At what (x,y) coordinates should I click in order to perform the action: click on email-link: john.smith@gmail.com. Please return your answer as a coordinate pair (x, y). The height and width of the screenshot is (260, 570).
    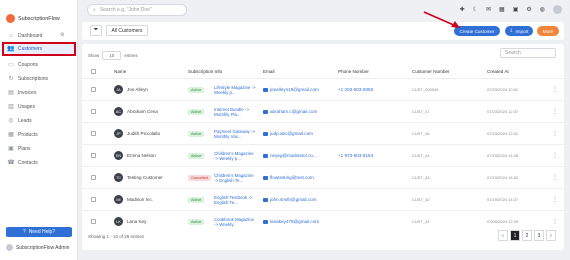
    Looking at the image, I should click on (290, 199).